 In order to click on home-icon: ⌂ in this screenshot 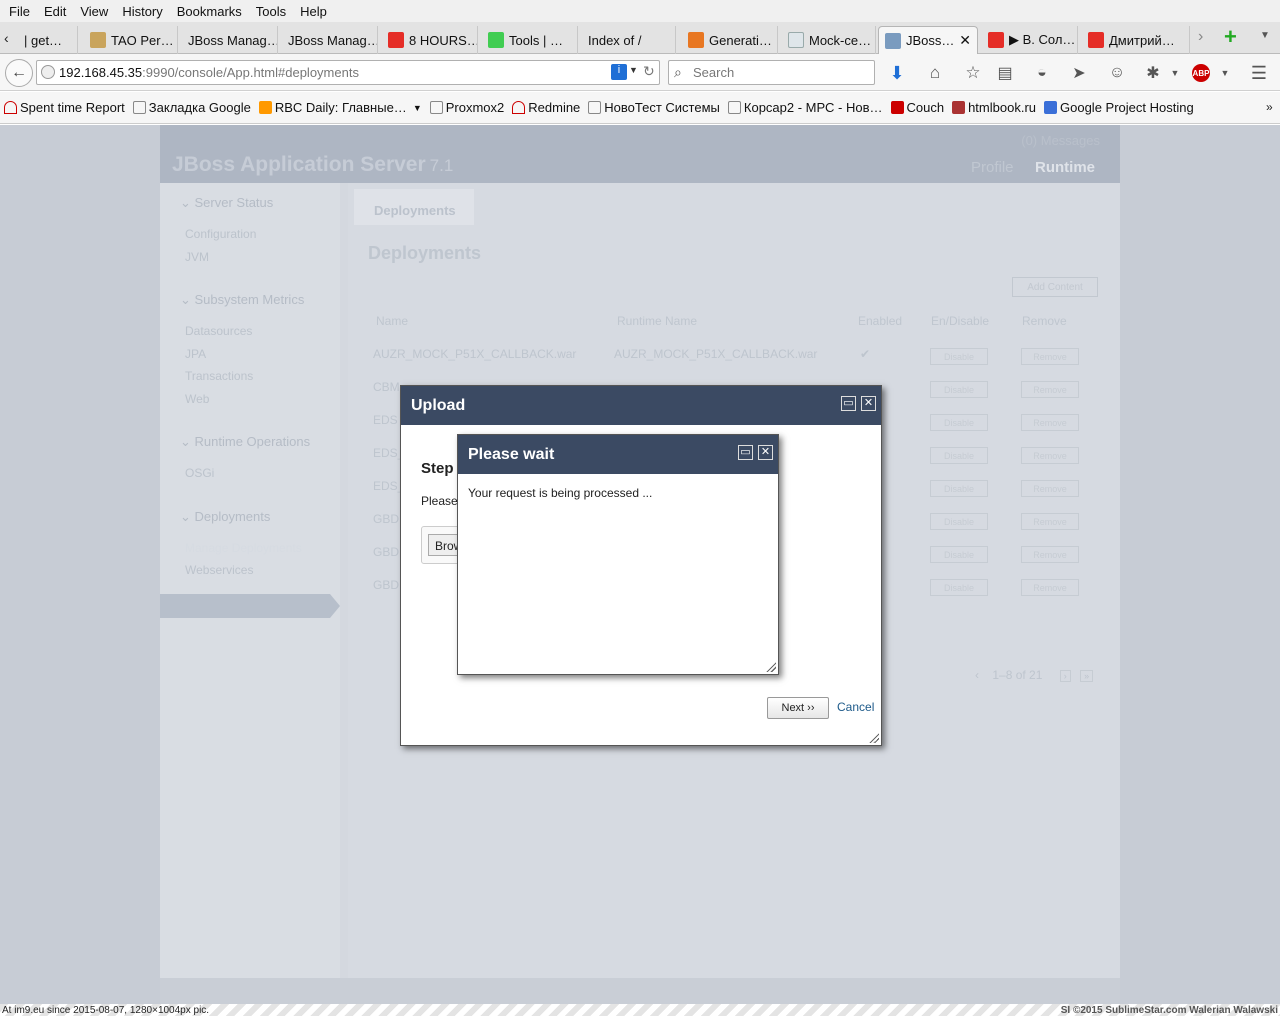, I will do `click(935, 73)`.